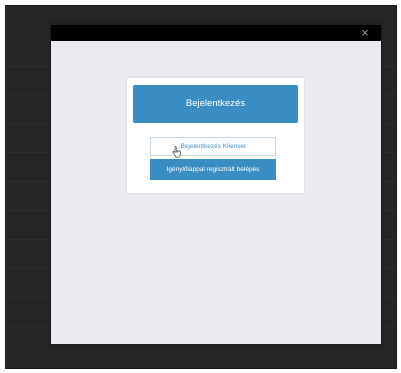 The height and width of the screenshot is (373, 401). I want to click on modal-header-bar: ×, so click(216, 33).